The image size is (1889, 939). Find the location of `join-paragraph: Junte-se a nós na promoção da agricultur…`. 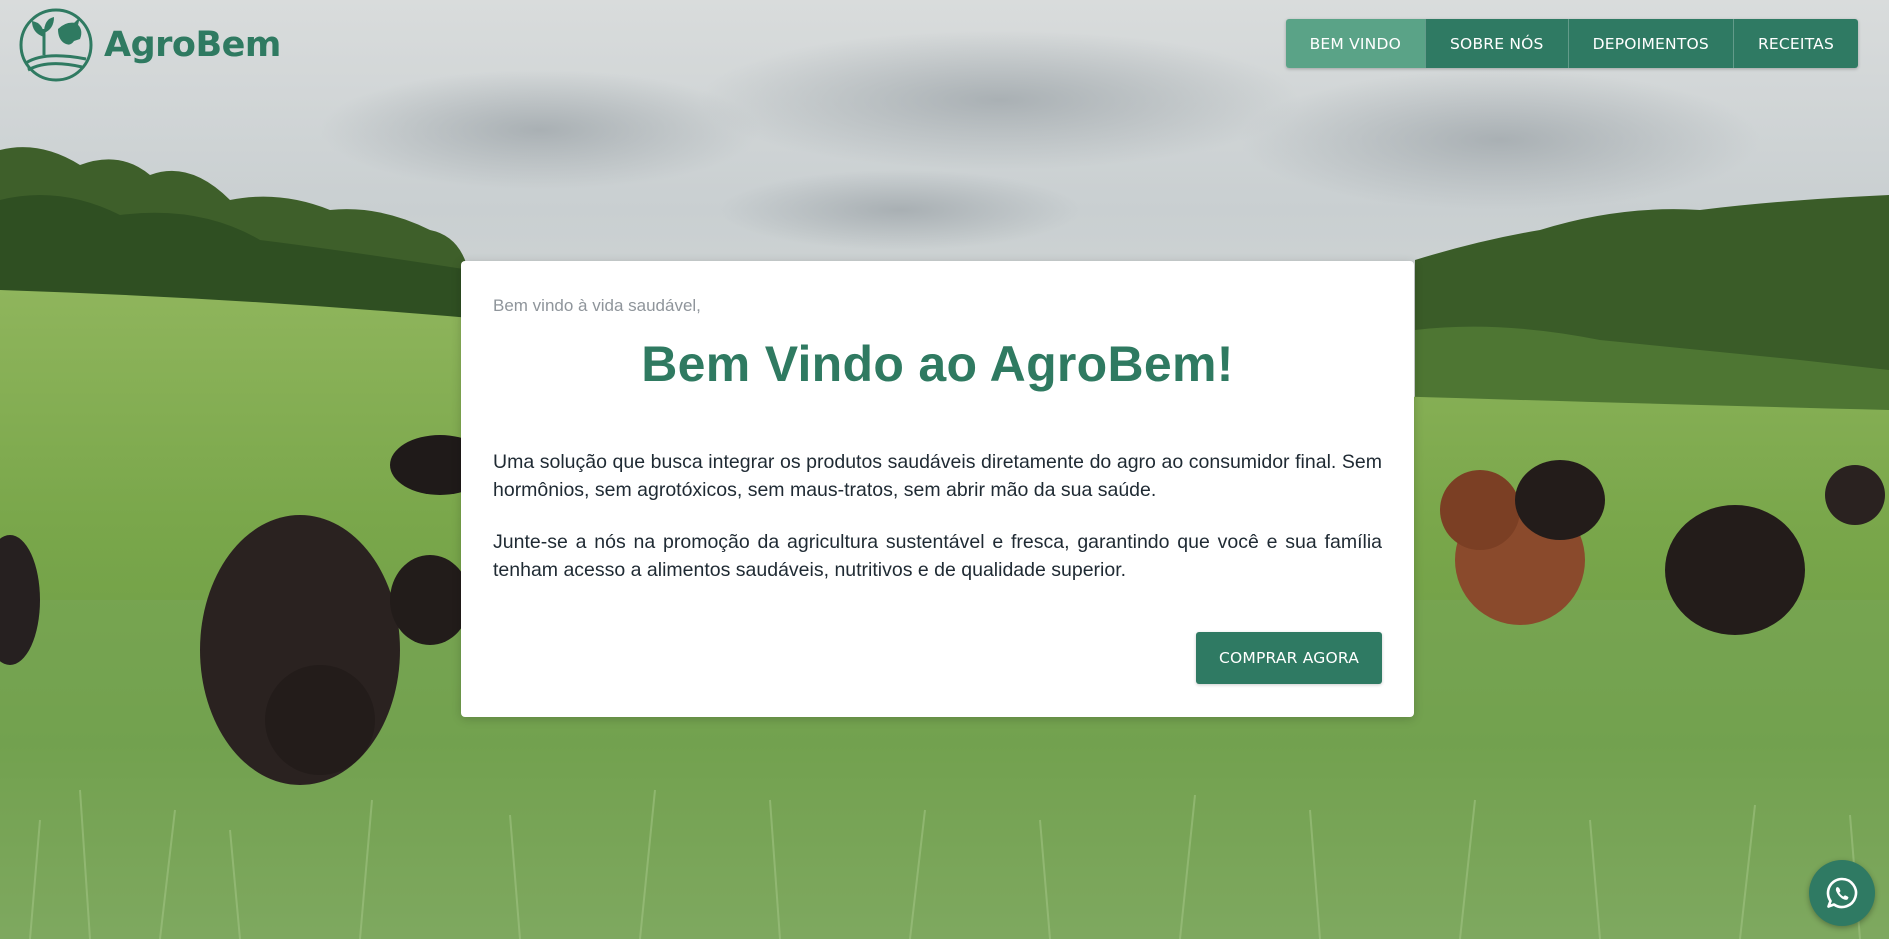

join-paragraph: Junte-se a nós na promoção da agricultur… is located at coordinates (937, 556).